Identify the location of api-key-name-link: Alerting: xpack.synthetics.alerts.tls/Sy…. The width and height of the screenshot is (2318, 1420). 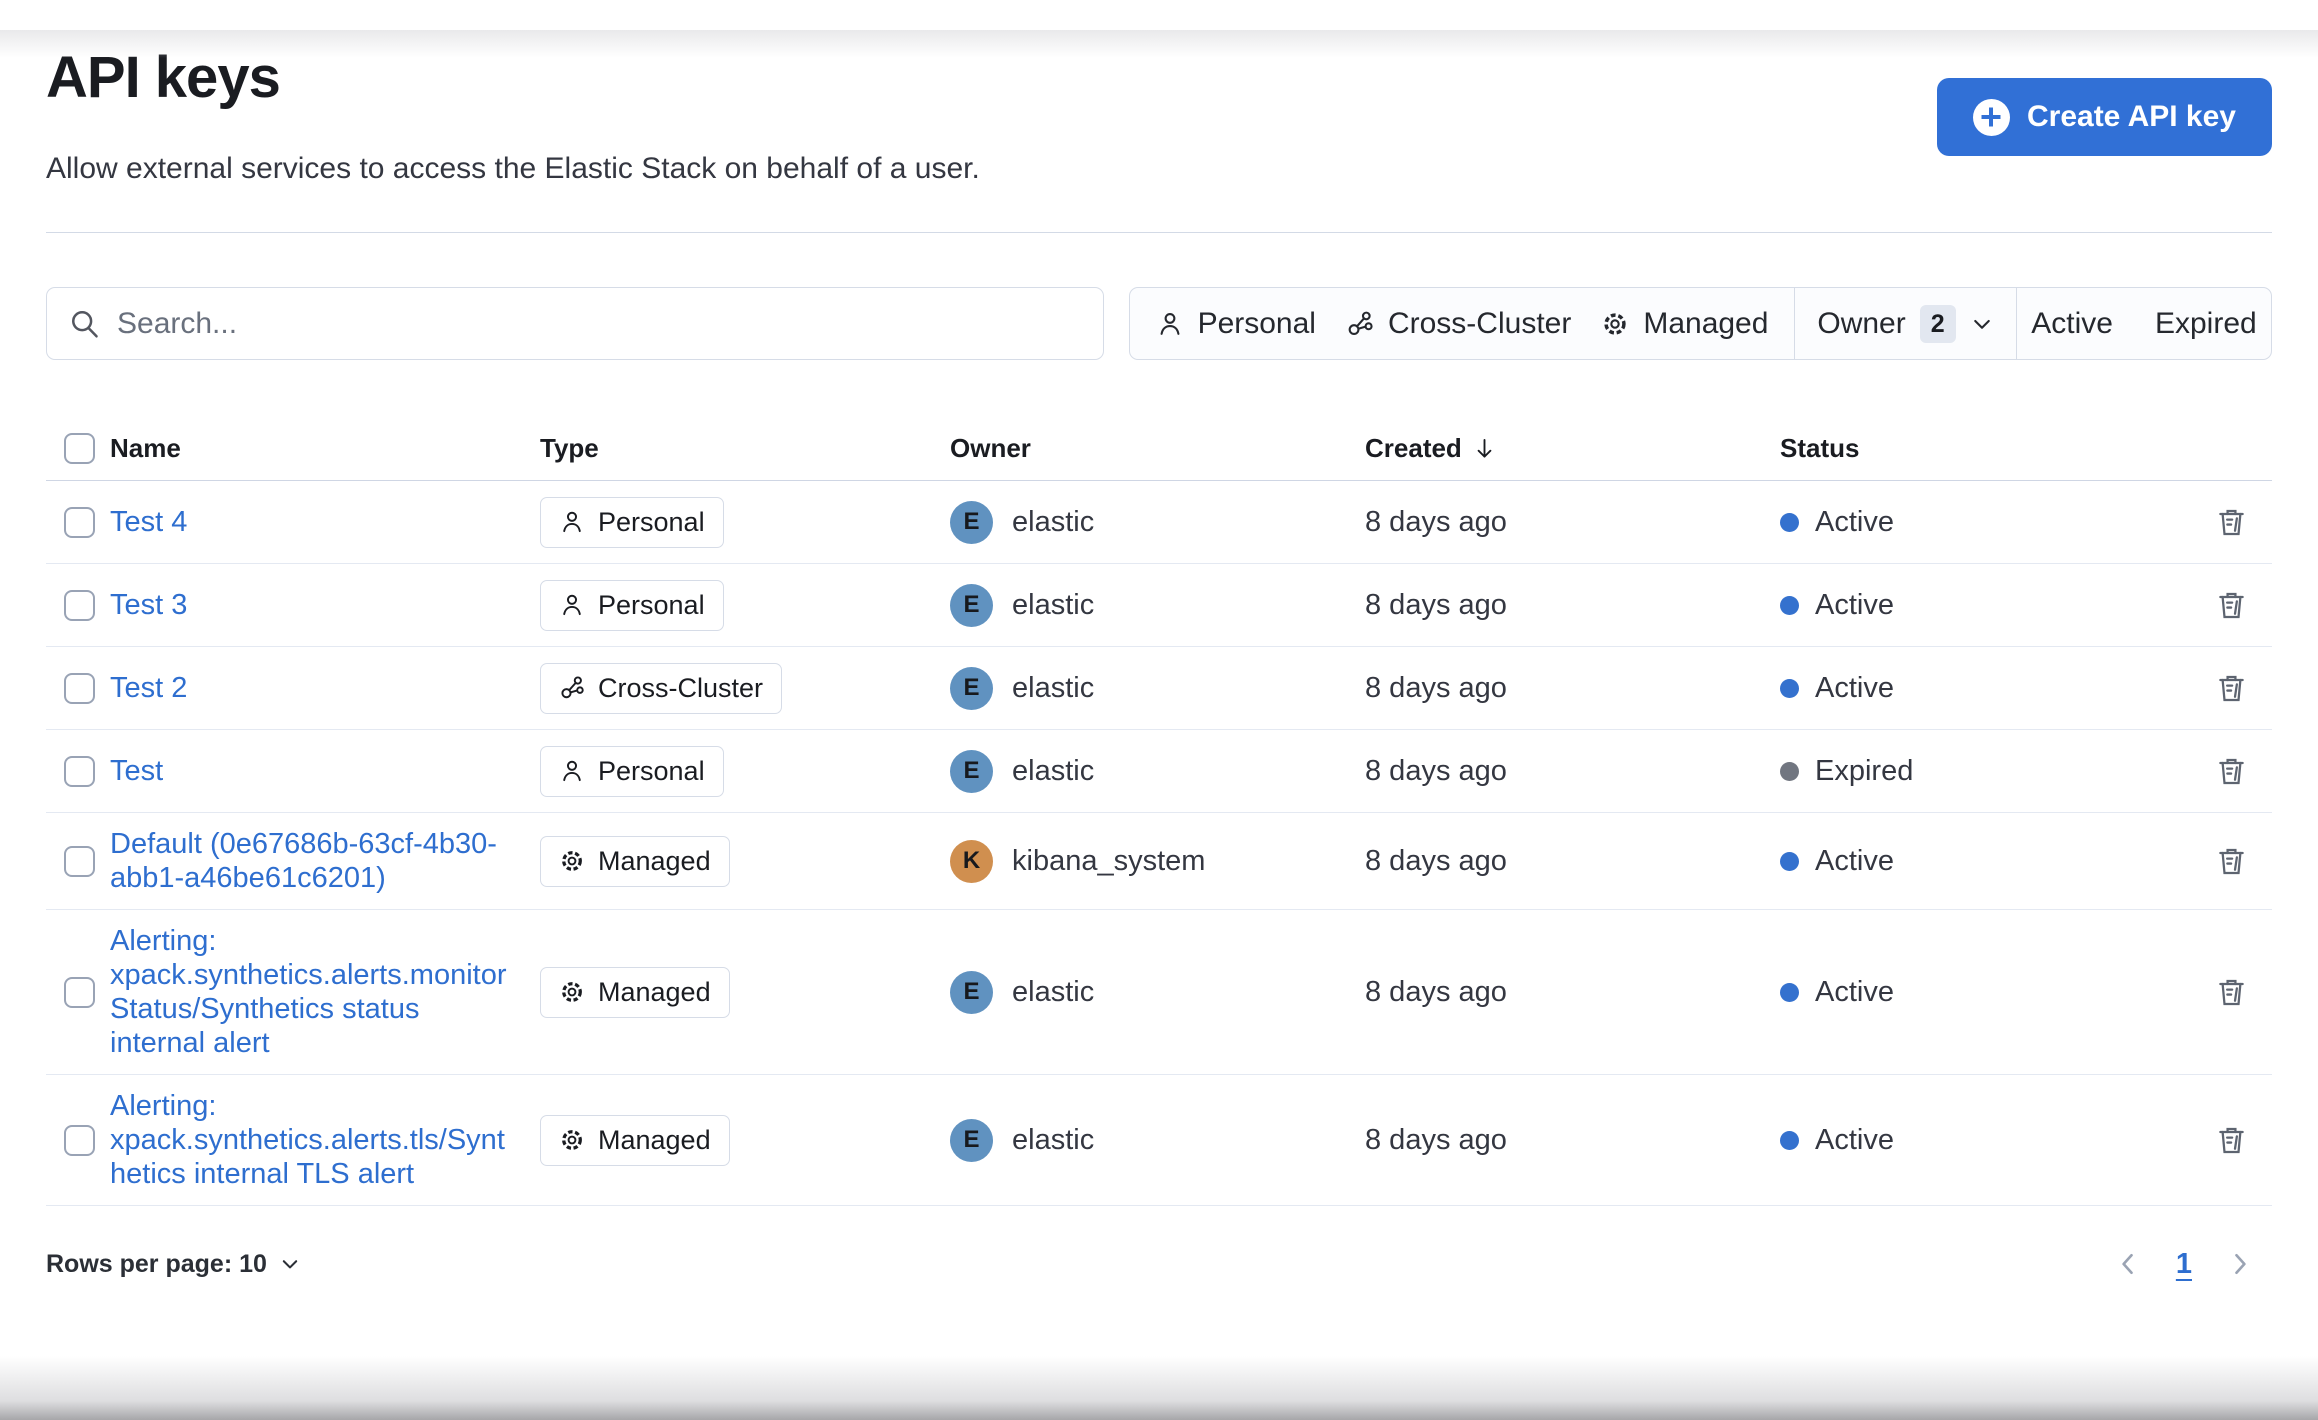
(309, 1140).